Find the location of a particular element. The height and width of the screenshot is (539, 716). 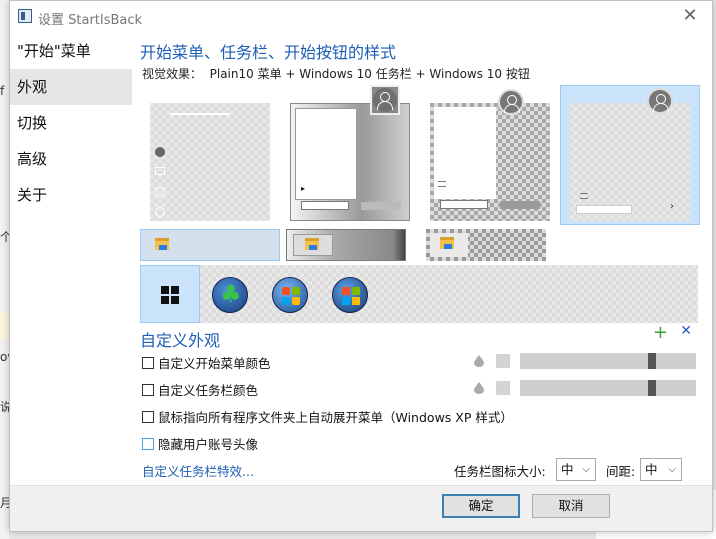

style-option-windows8 is located at coordinates (490, 155).